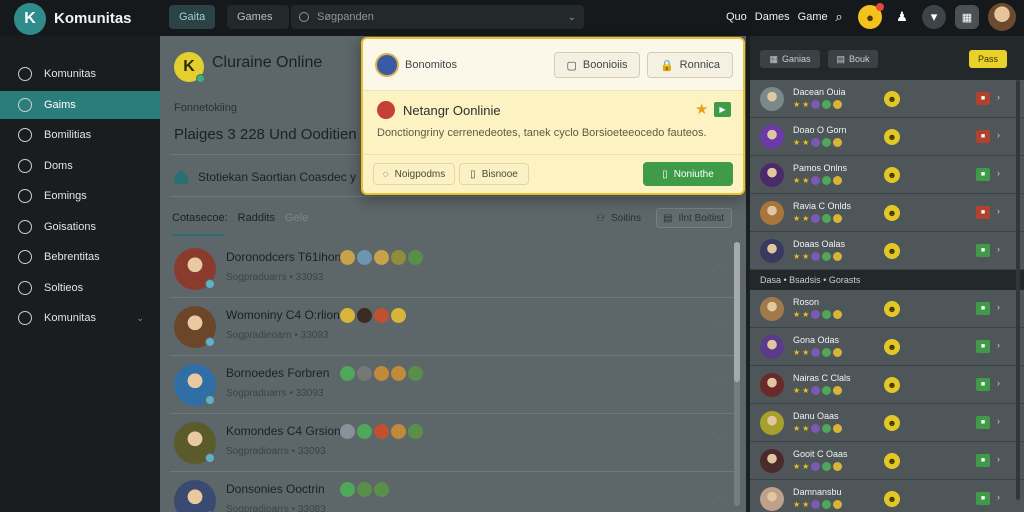  What do you see at coordinates (296, 218) in the screenshot?
I see `tab-gele: Gele` at bounding box center [296, 218].